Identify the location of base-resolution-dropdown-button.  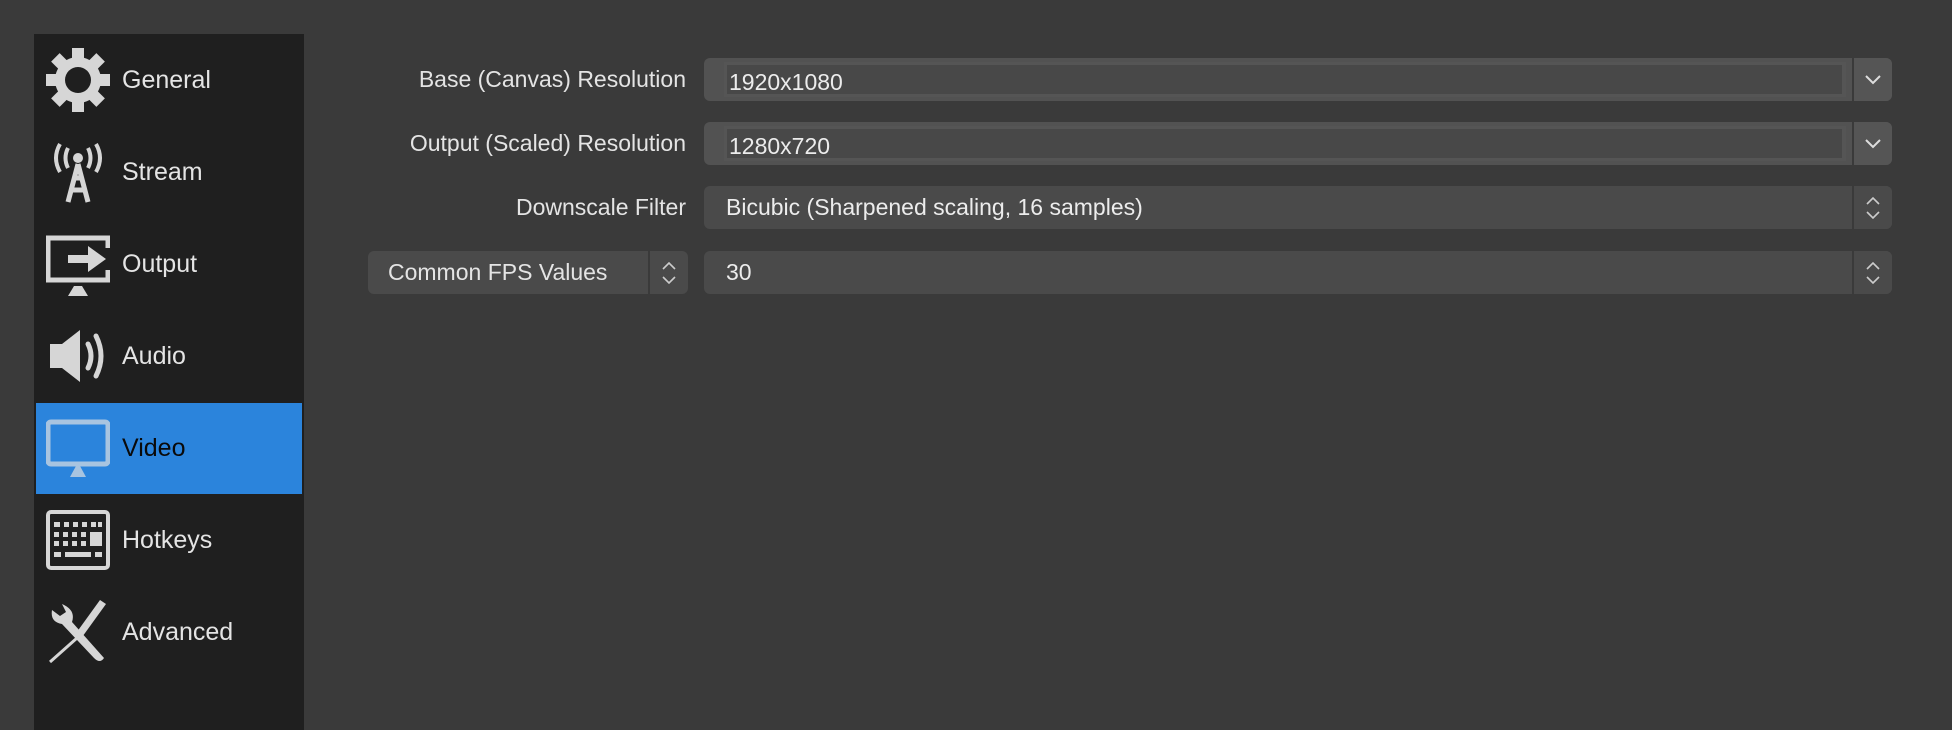
(1872, 79).